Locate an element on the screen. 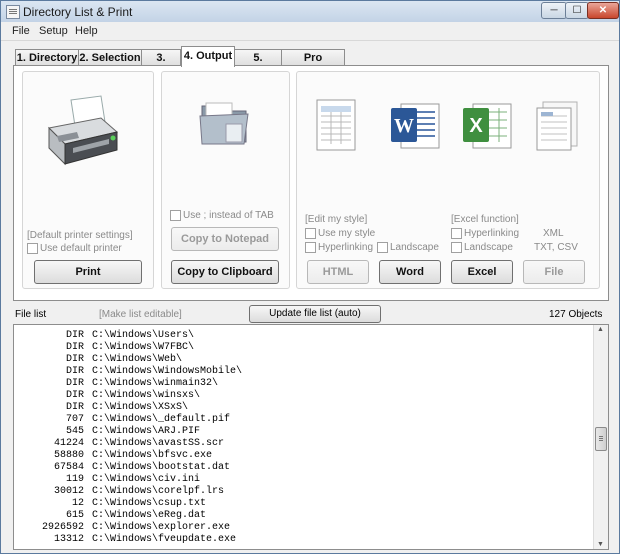 This screenshot has height=554, width=620. file-button: File is located at coordinates (554, 272).